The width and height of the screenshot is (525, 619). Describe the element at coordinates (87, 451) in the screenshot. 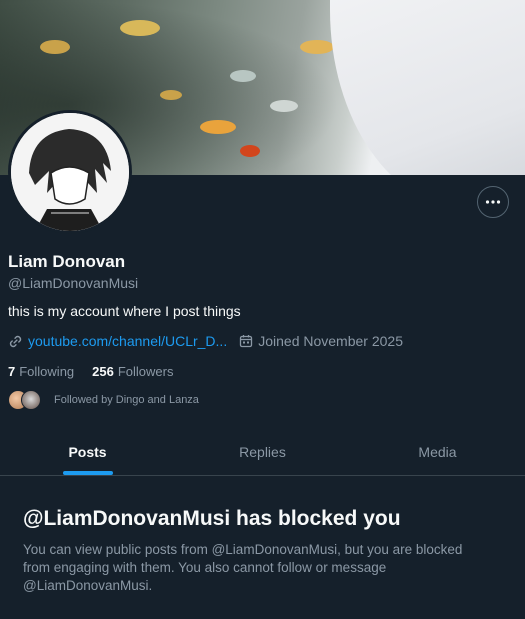

I see `tab-posts: Posts` at that location.